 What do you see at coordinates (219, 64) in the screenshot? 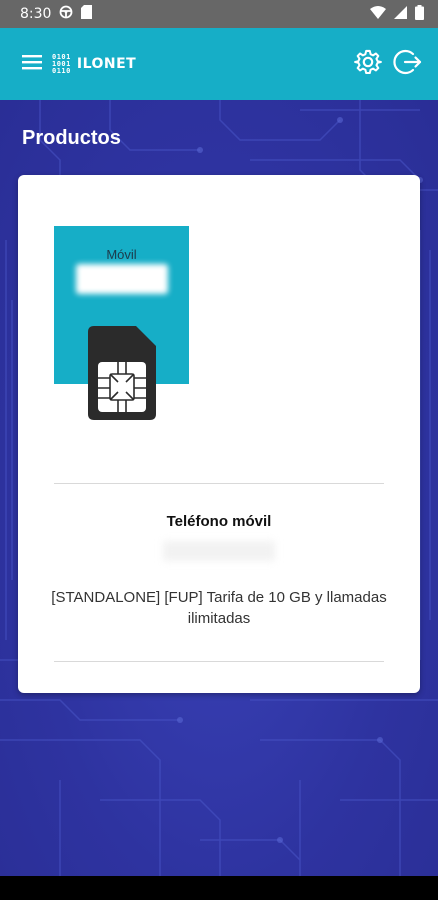
I see `app-bar: 0101 1001 0110 ILONET` at bounding box center [219, 64].